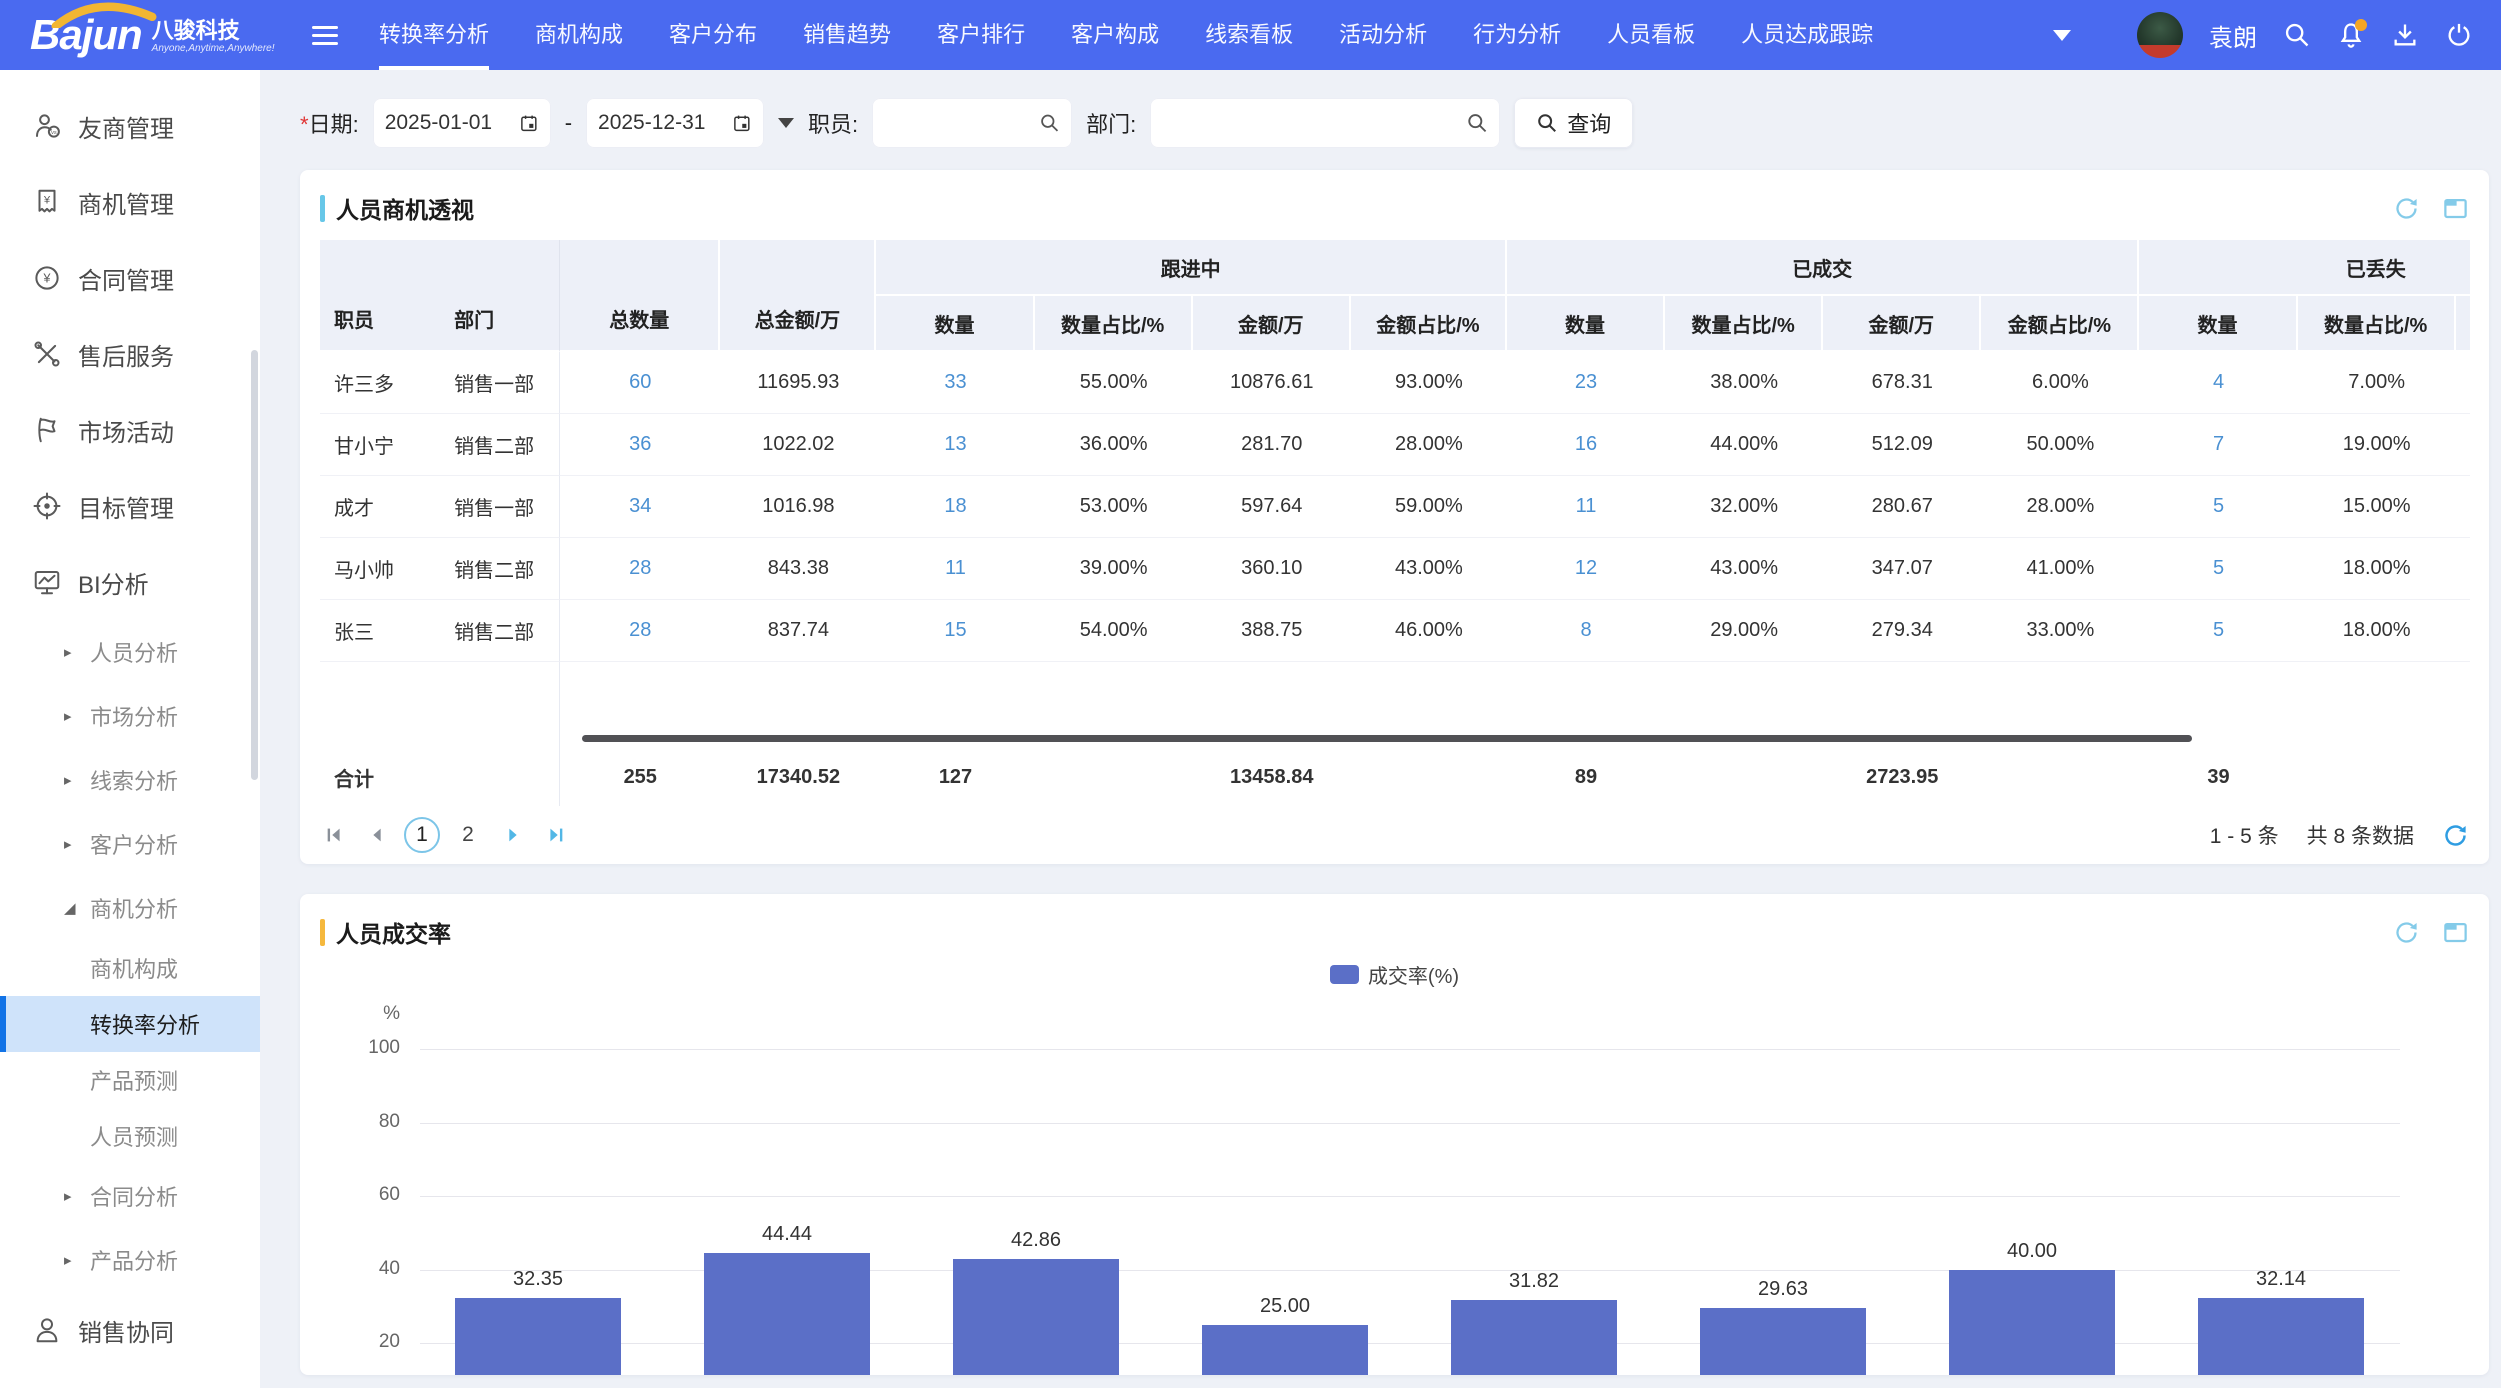 The height and width of the screenshot is (1388, 2501). What do you see at coordinates (130, 1378) in the screenshot?
I see `sidebar-item-基本功能: 基本功能` at bounding box center [130, 1378].